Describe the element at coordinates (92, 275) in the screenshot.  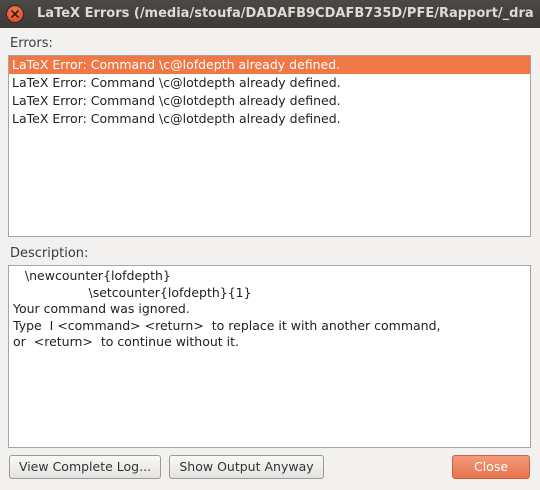
I see `description-line-1: \newcounter{lofdepth}` at that location.